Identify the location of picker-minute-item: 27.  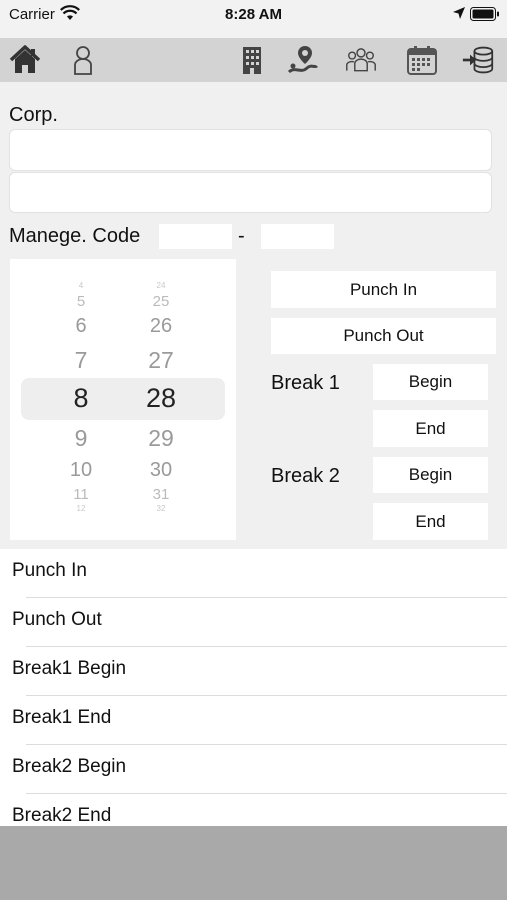
(161, 360).